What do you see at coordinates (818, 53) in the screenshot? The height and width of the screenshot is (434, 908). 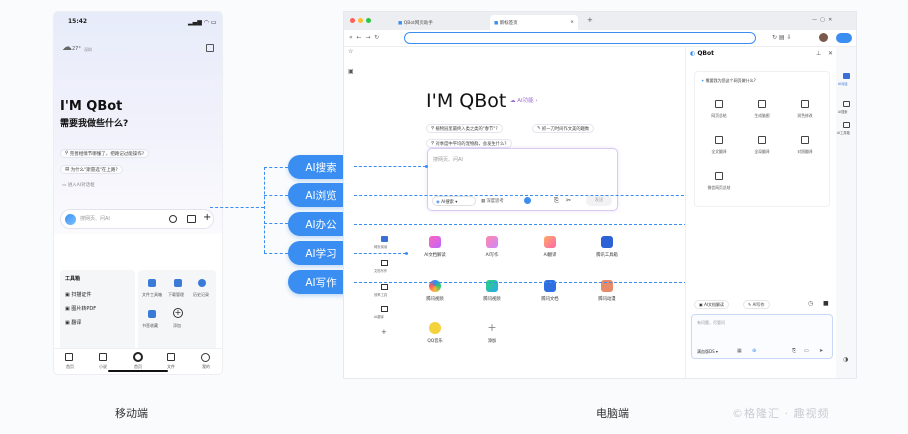 I see `pin-icon: ⊥` at bounding box center [818, 53].